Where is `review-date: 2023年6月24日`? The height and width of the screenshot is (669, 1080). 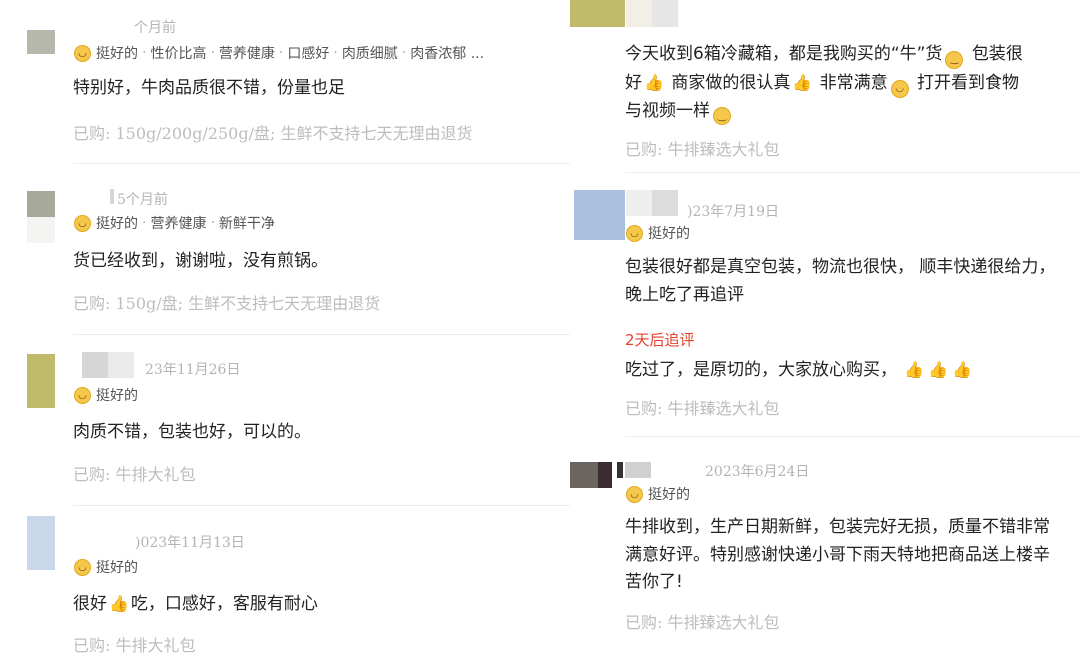 review-date: 2023年6月24日 is located at coordinates (757, 472).